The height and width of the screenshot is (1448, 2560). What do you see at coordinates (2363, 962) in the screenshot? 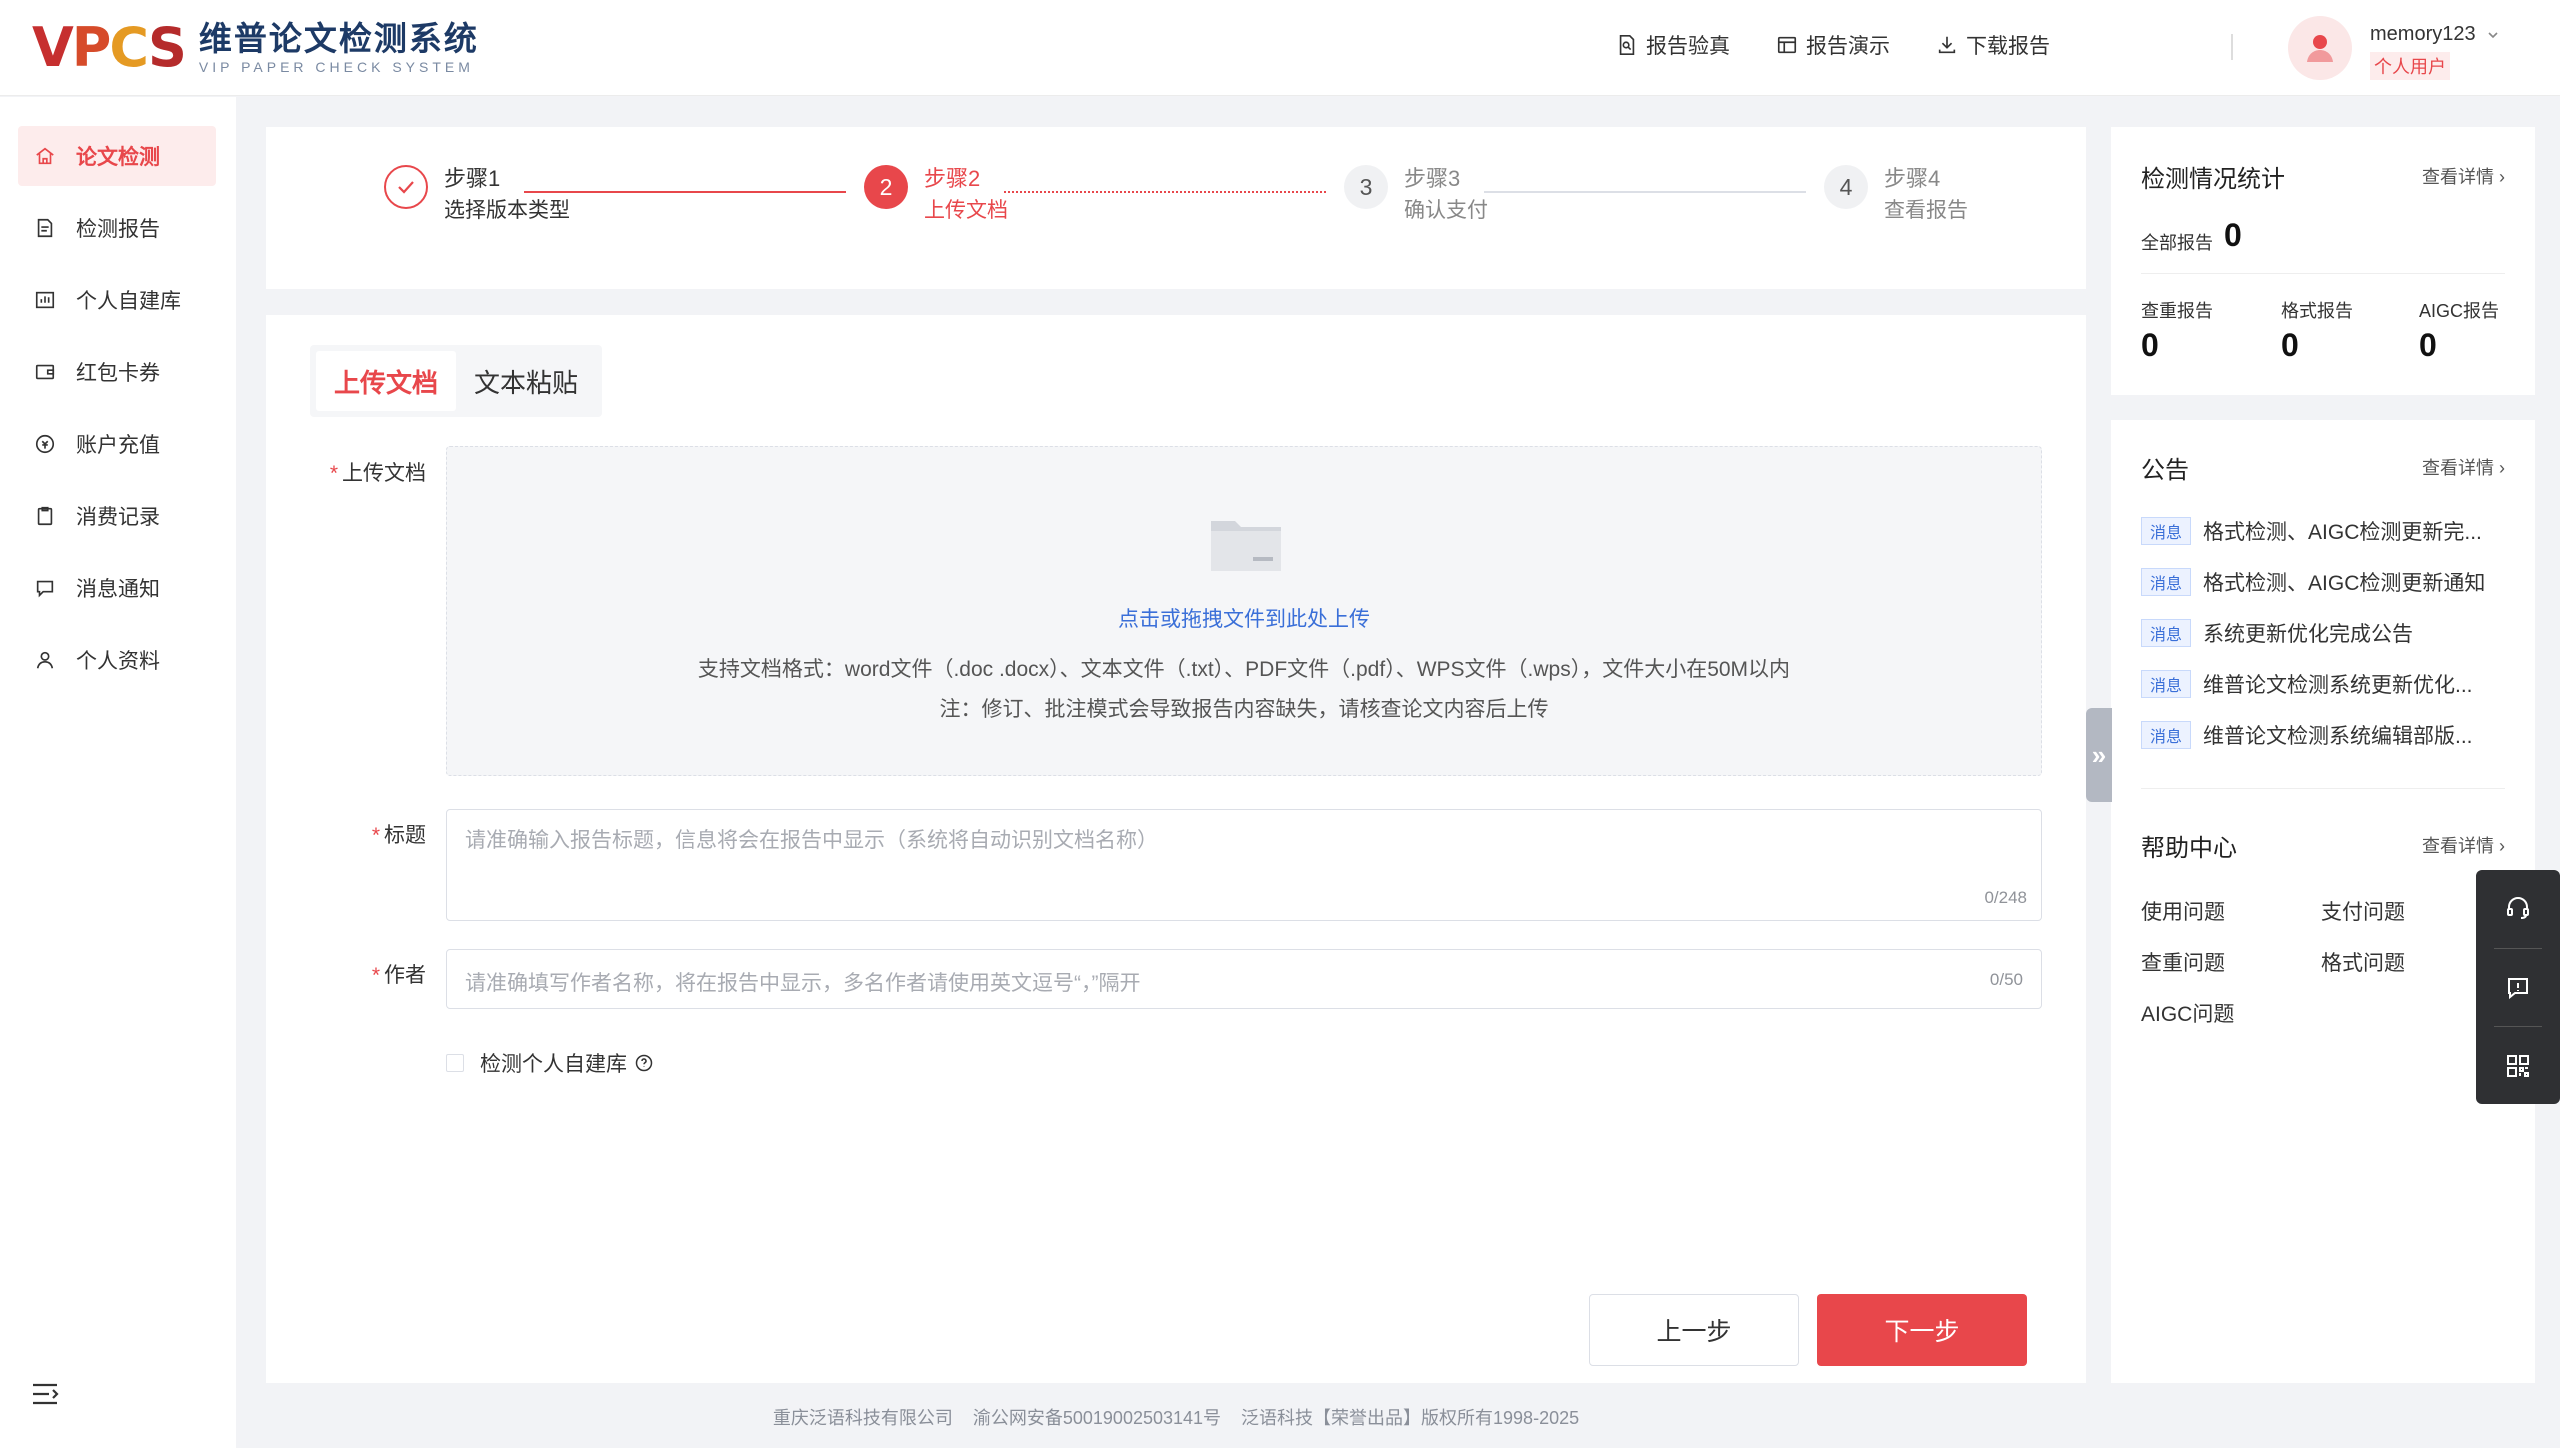
I see `help-format-link: 格式问题` at bounding box center [2363, 962].